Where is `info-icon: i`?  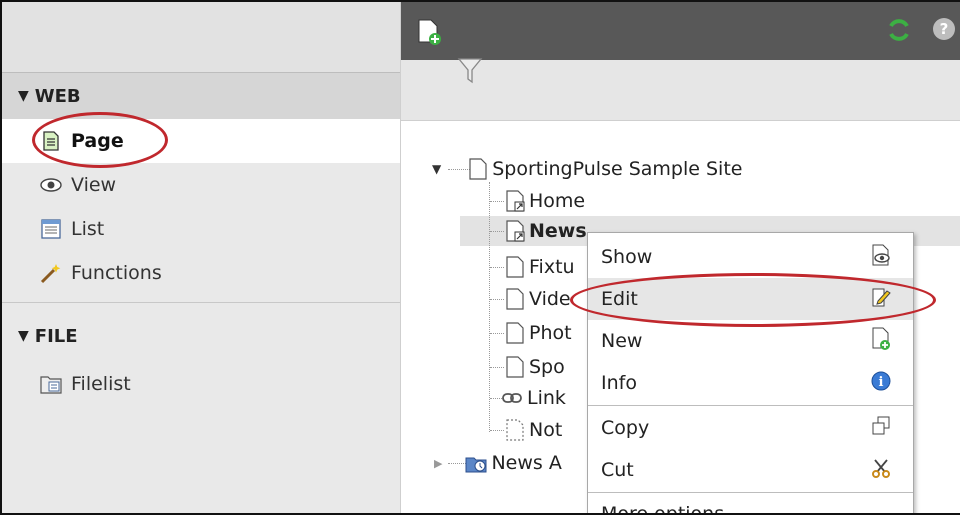 info-icon: i is located at coordinates (881, 383).